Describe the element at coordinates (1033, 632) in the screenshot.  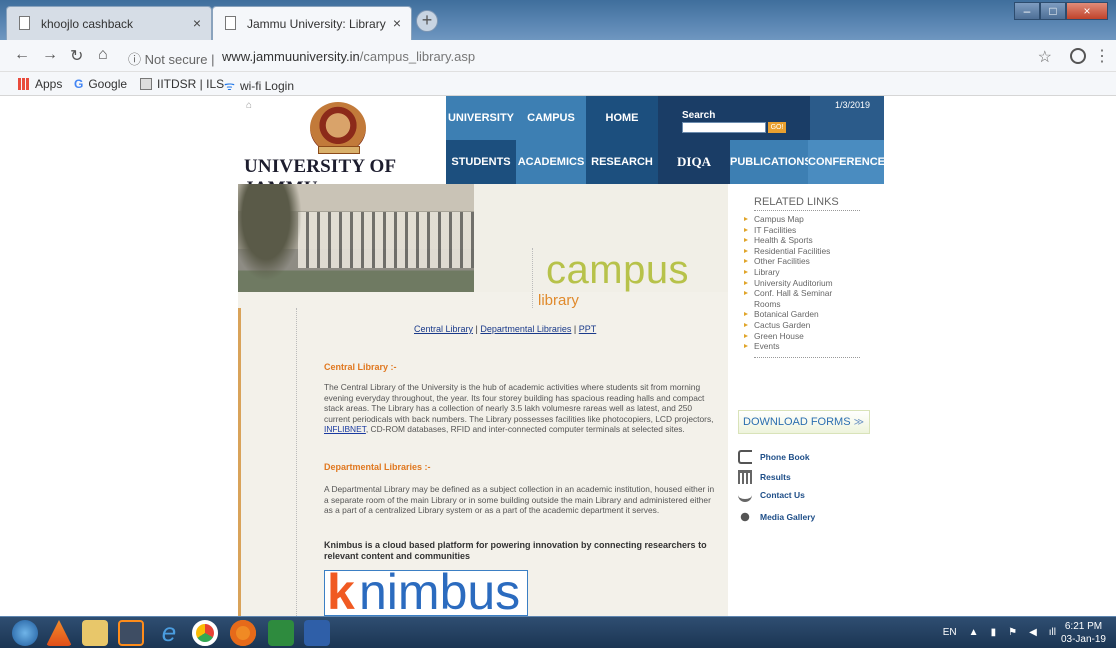
I see `volume-icon: ◀` at that location.